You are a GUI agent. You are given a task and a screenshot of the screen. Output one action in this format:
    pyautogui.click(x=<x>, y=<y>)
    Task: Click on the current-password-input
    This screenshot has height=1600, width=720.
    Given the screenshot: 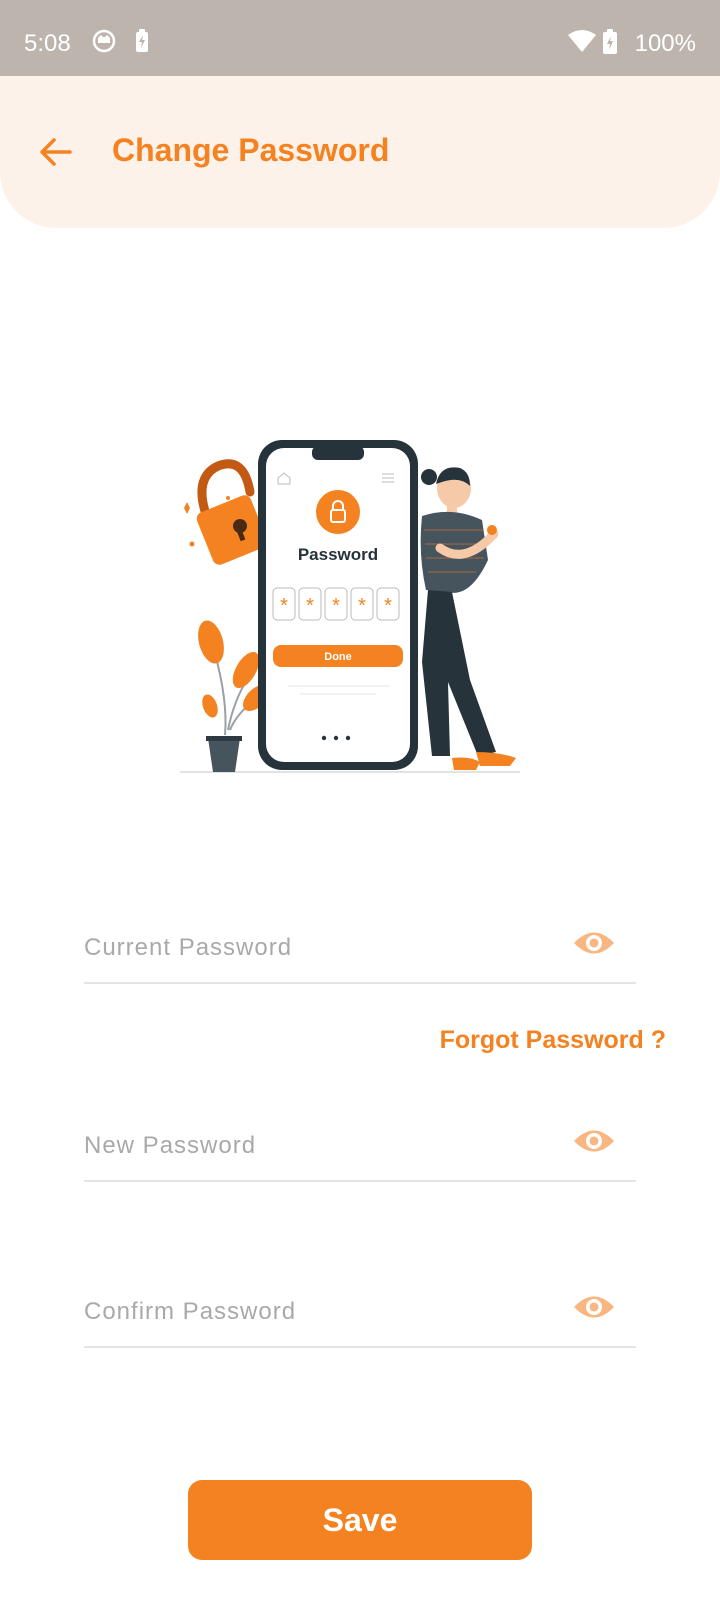 What is the action you would take?
    pyautogui.click(x=314, y=948)
    